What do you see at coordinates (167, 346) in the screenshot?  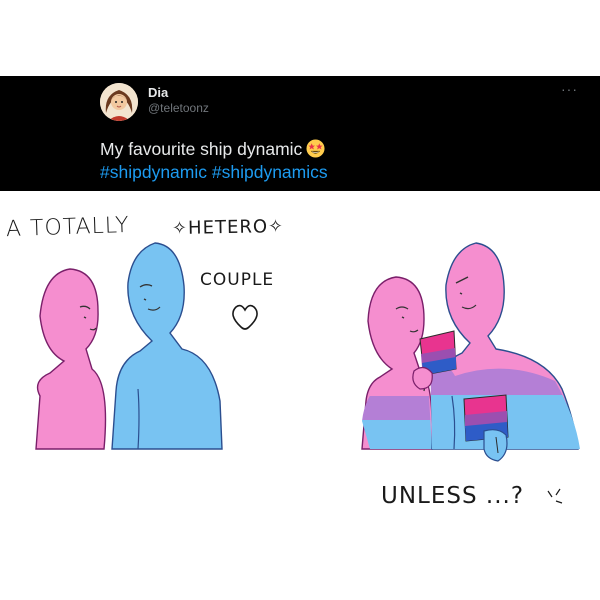 I see `blue-person-left` at bounding box center [167, 346].